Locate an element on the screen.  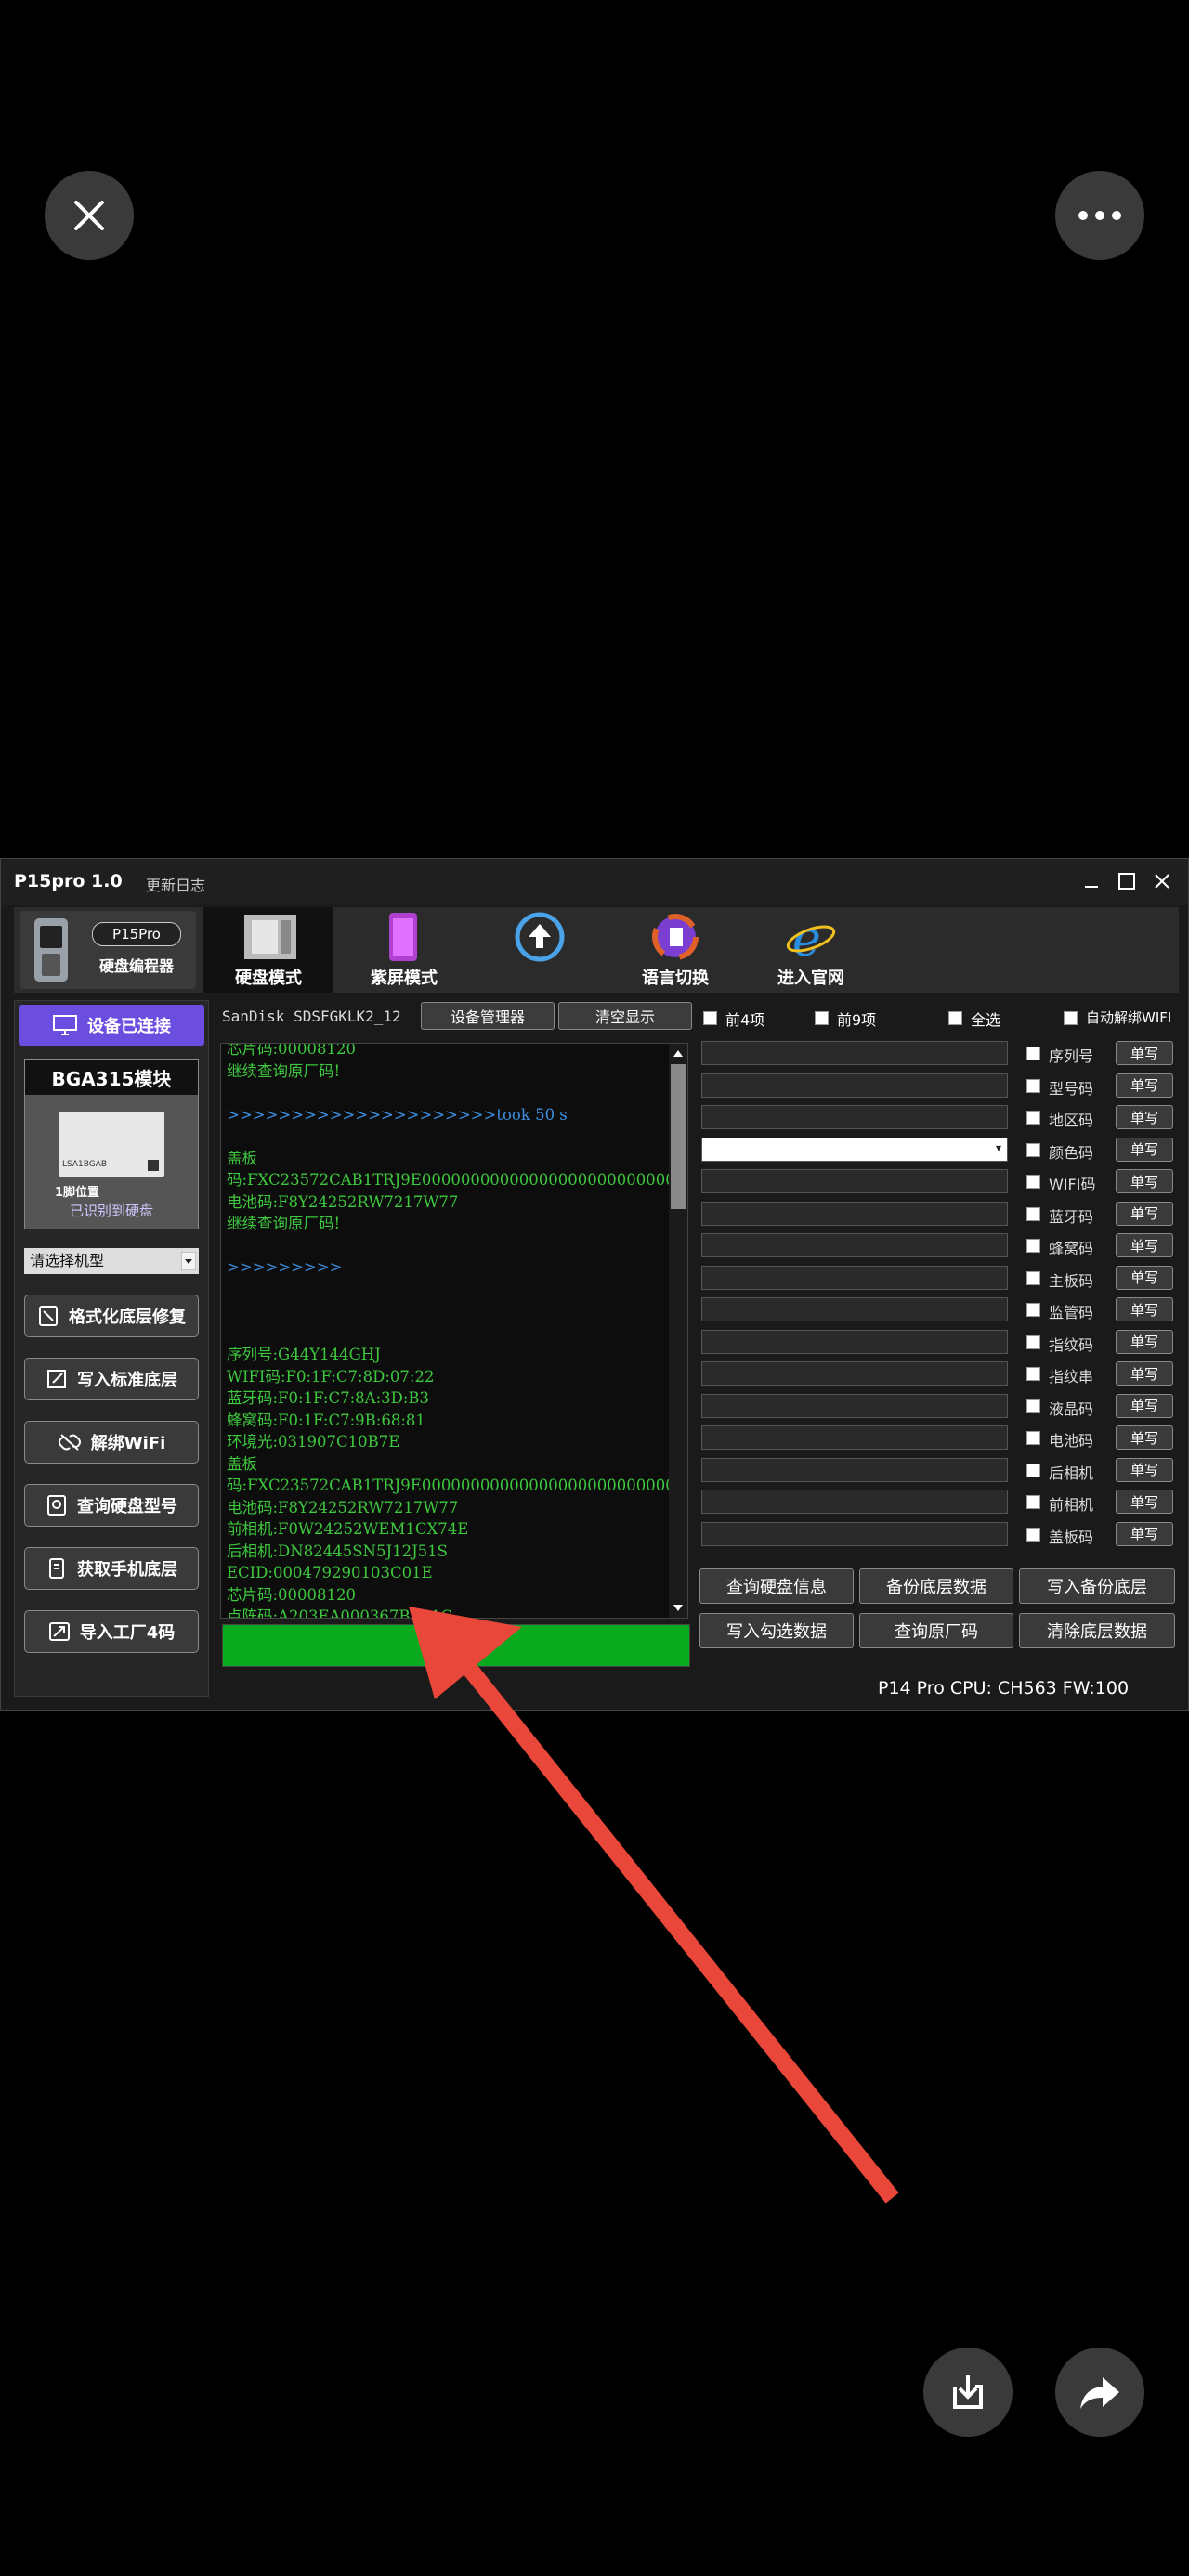
share-button is located at coordinates (1099, 2392).